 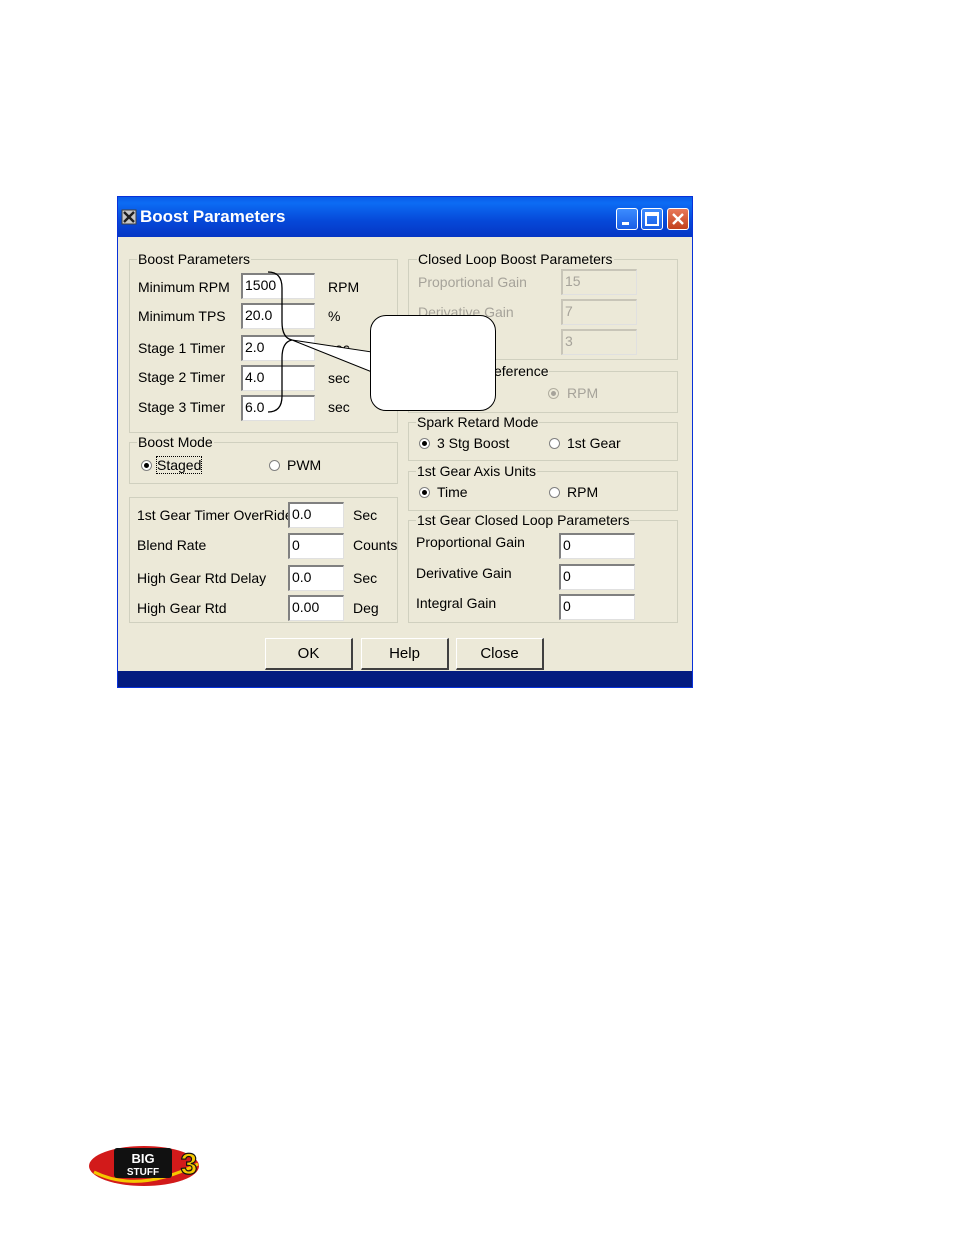 What do you see at coordinates (189, 1164) in the screenshot?
I see `logo-text-3: 3` at bounding box center [189, 1164].